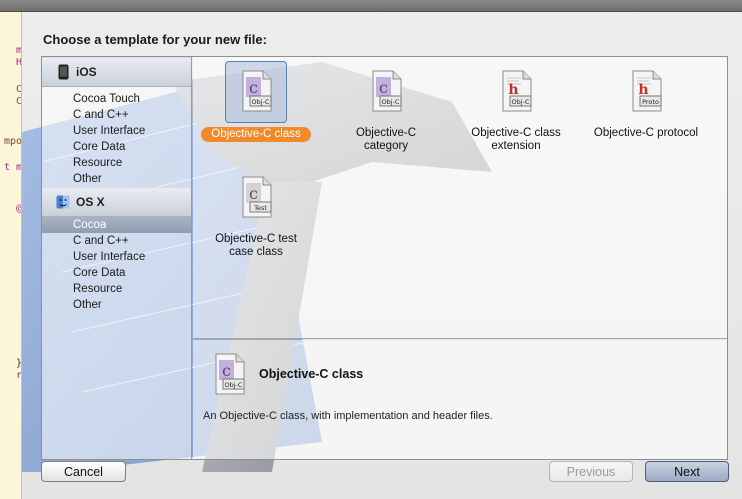 The height and width of the screenshot is (499, 742). Describe the element at coordinates (12, 167) in the screenshot. I see `editor-fragment: t m` at that location.